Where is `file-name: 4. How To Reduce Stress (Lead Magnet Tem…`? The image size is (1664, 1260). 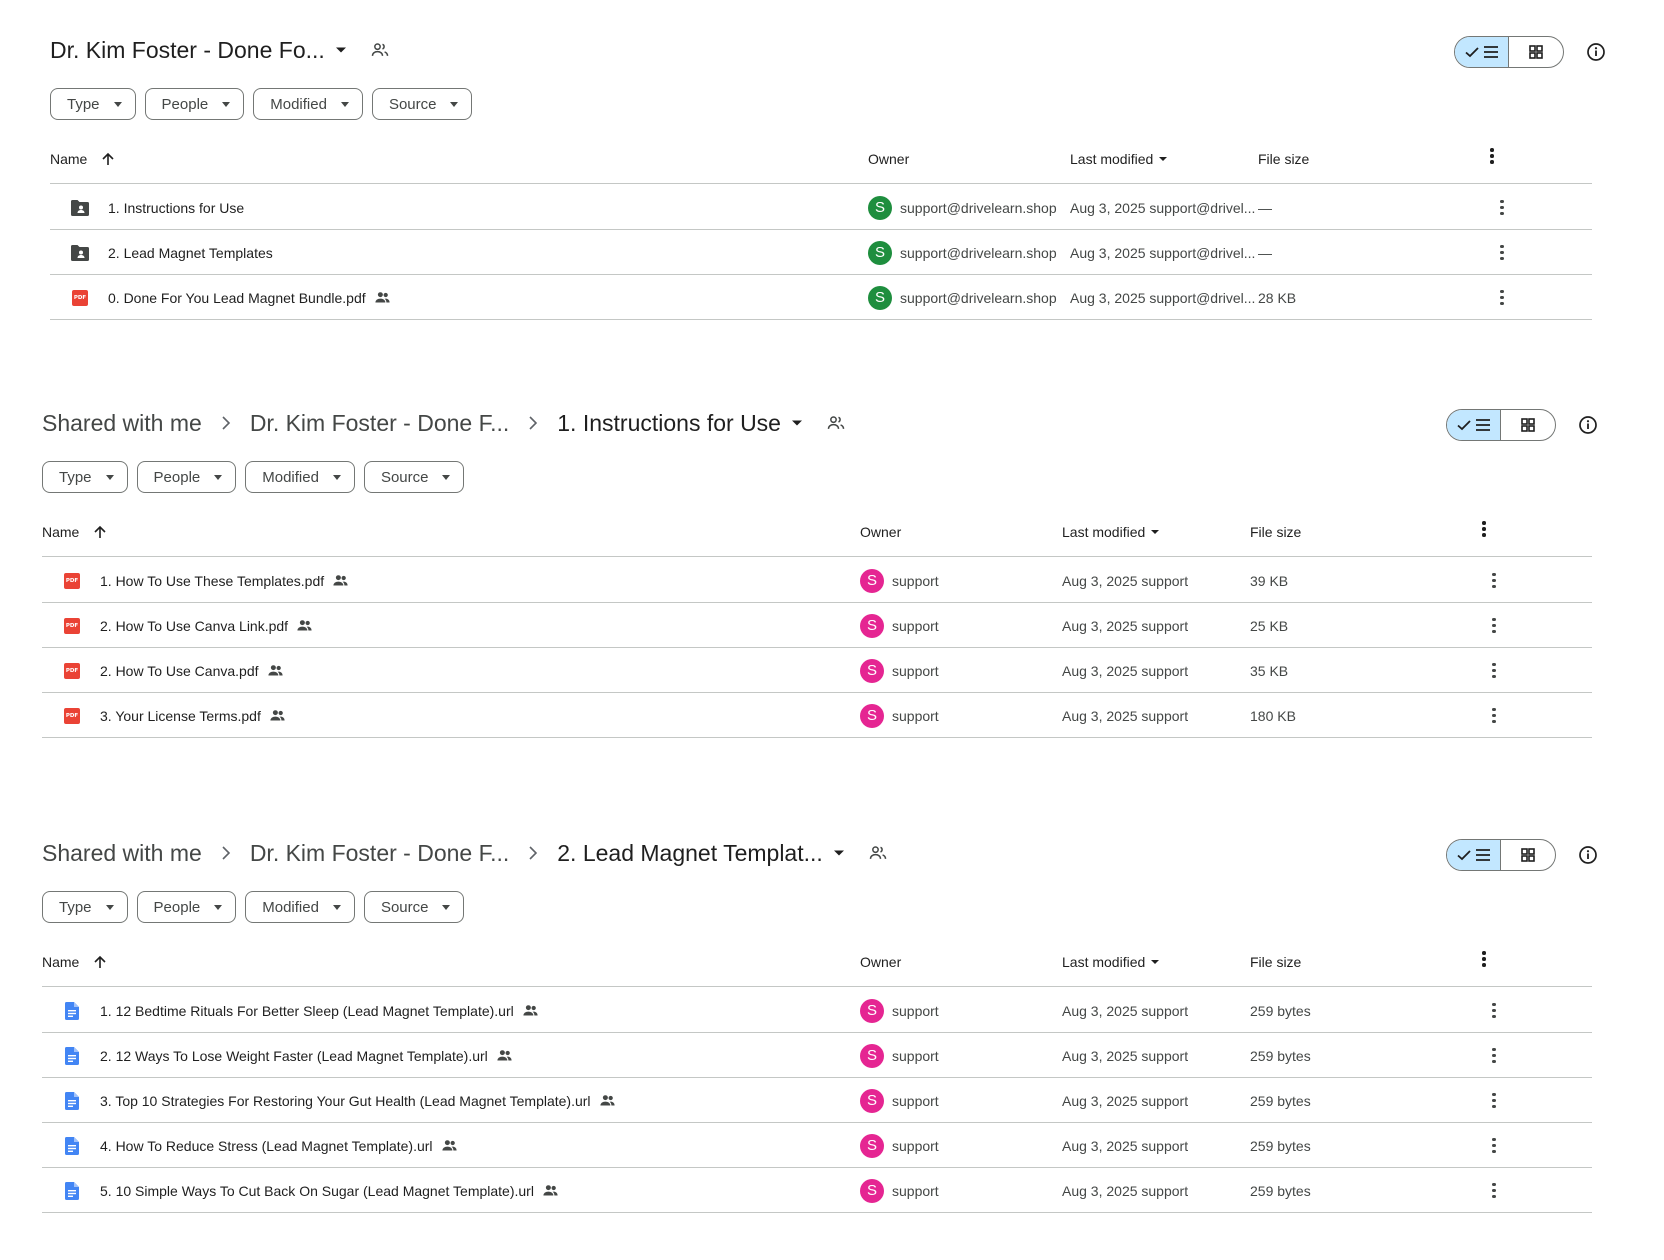
file-name: 4. How To Reduce Stress (Lead Magnet Tem… is located at coordinates (279, 1145).